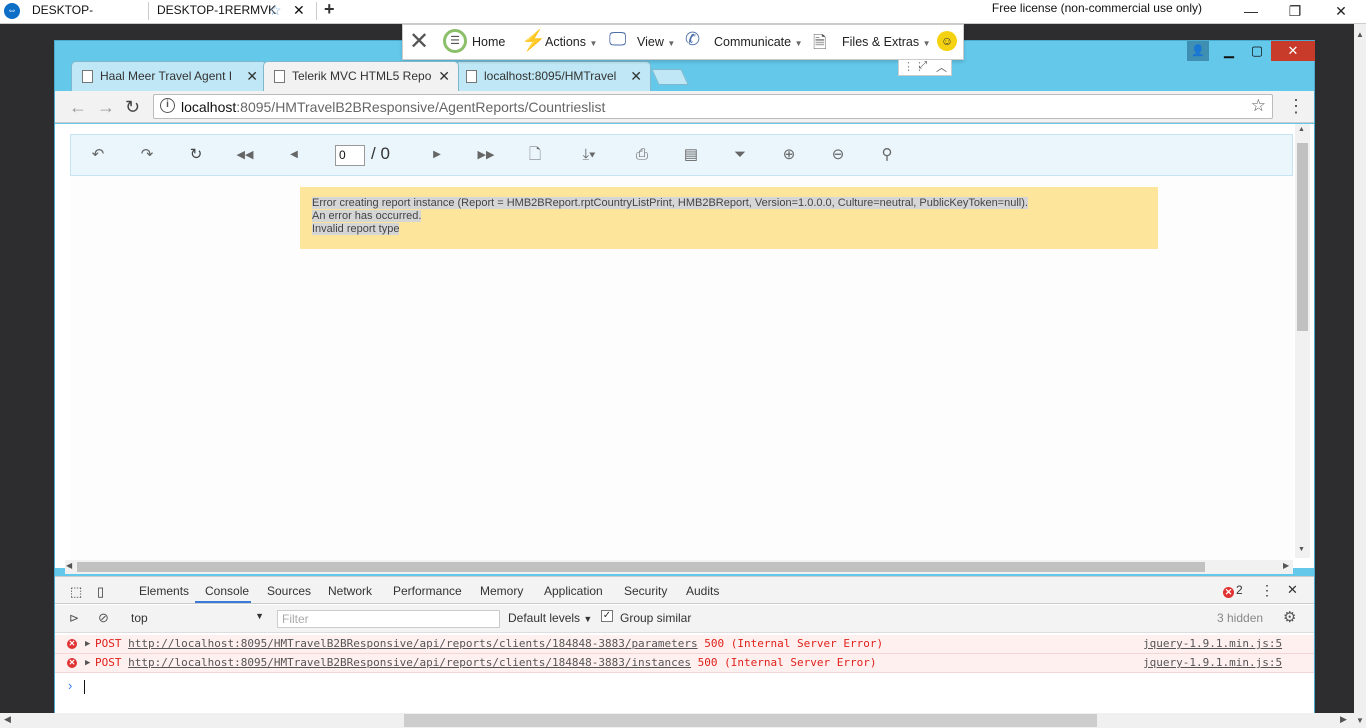 The width and height of the screenshot is (1366, 728). Describe the element at coordinates (84, 687) in the screenshot. I see `console-input-caret` at that location.